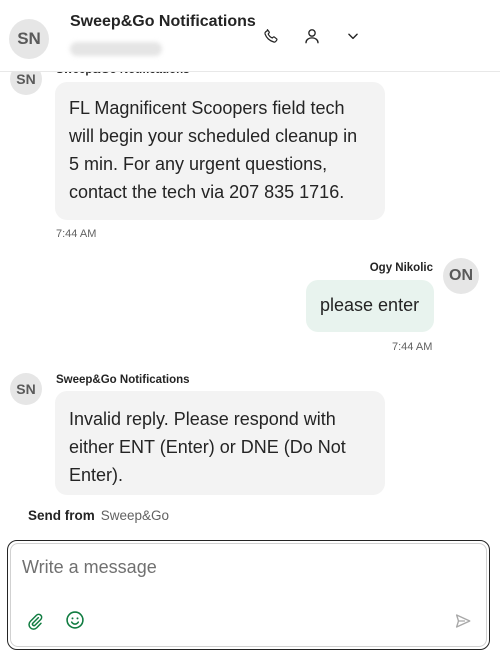 Image resolution: width=500 pixels, height=663 pixels. I want to click on contact-avatar: SN, so click(29, 39).